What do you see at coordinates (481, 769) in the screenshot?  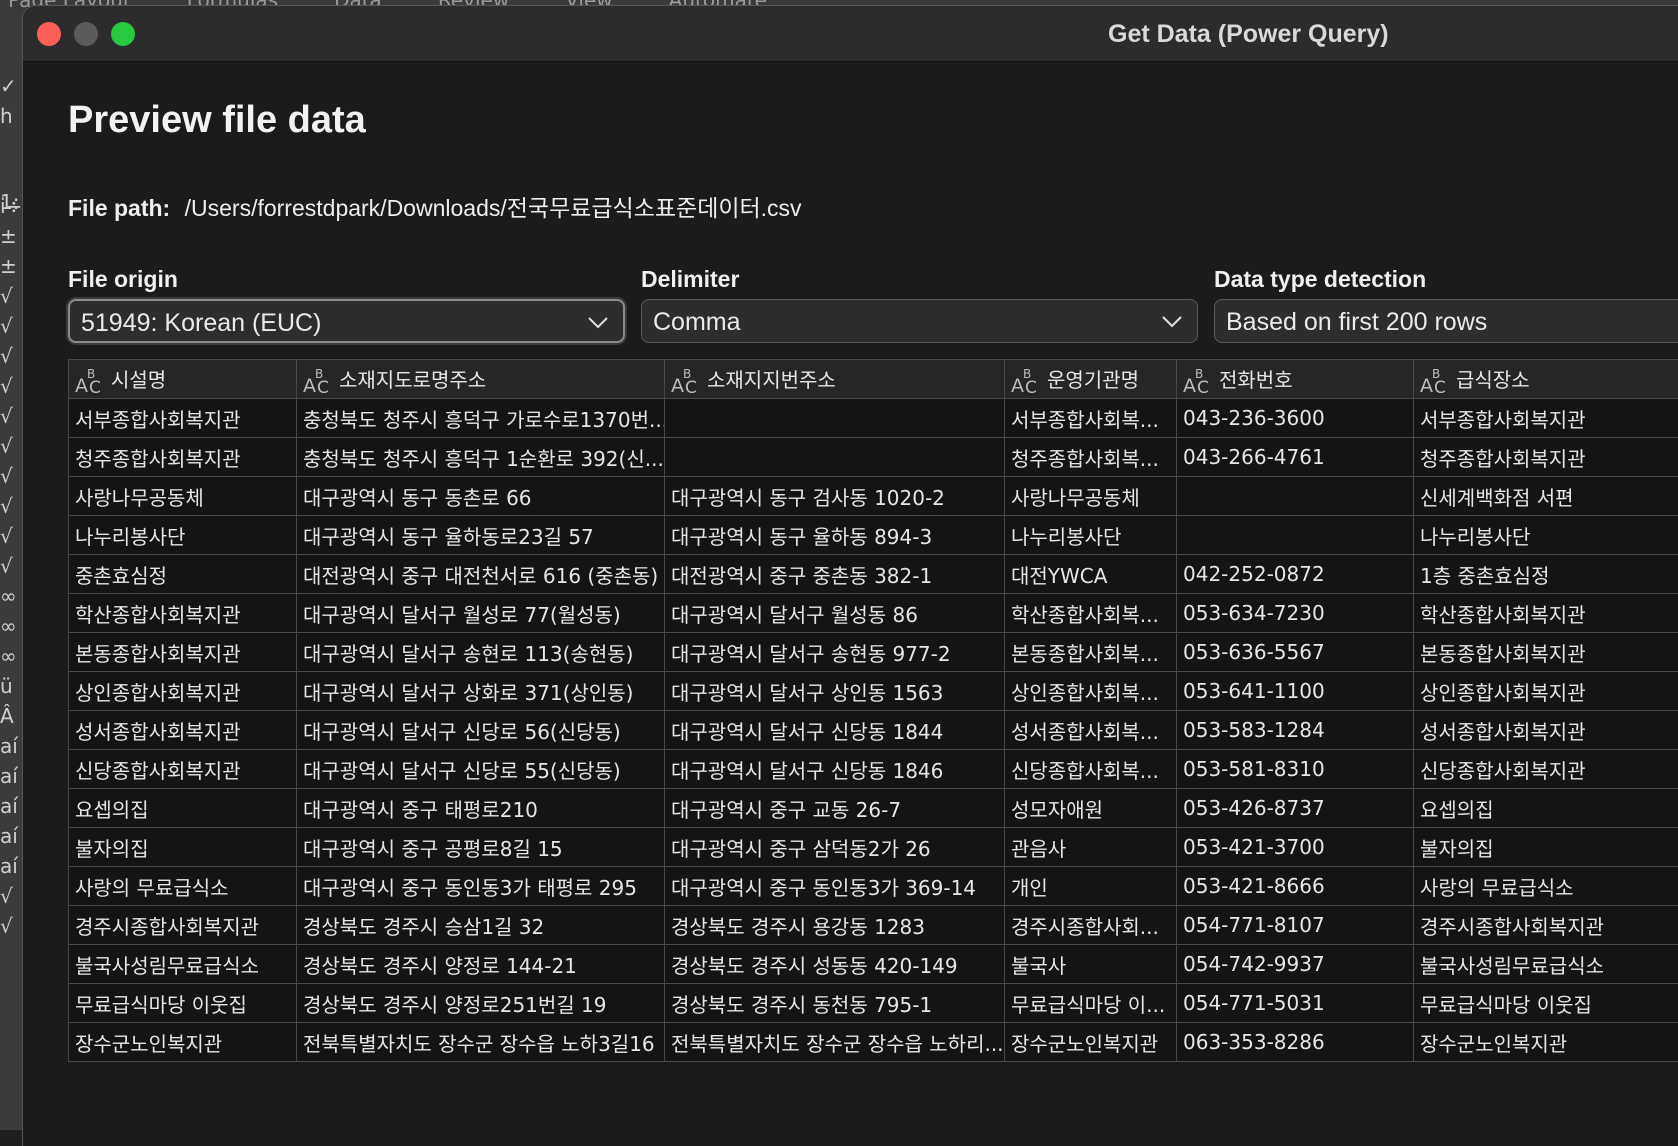 I see `table-cell: 대구광역시 달서구 신당로 55(신당동)` at bounding box center [481, 769].